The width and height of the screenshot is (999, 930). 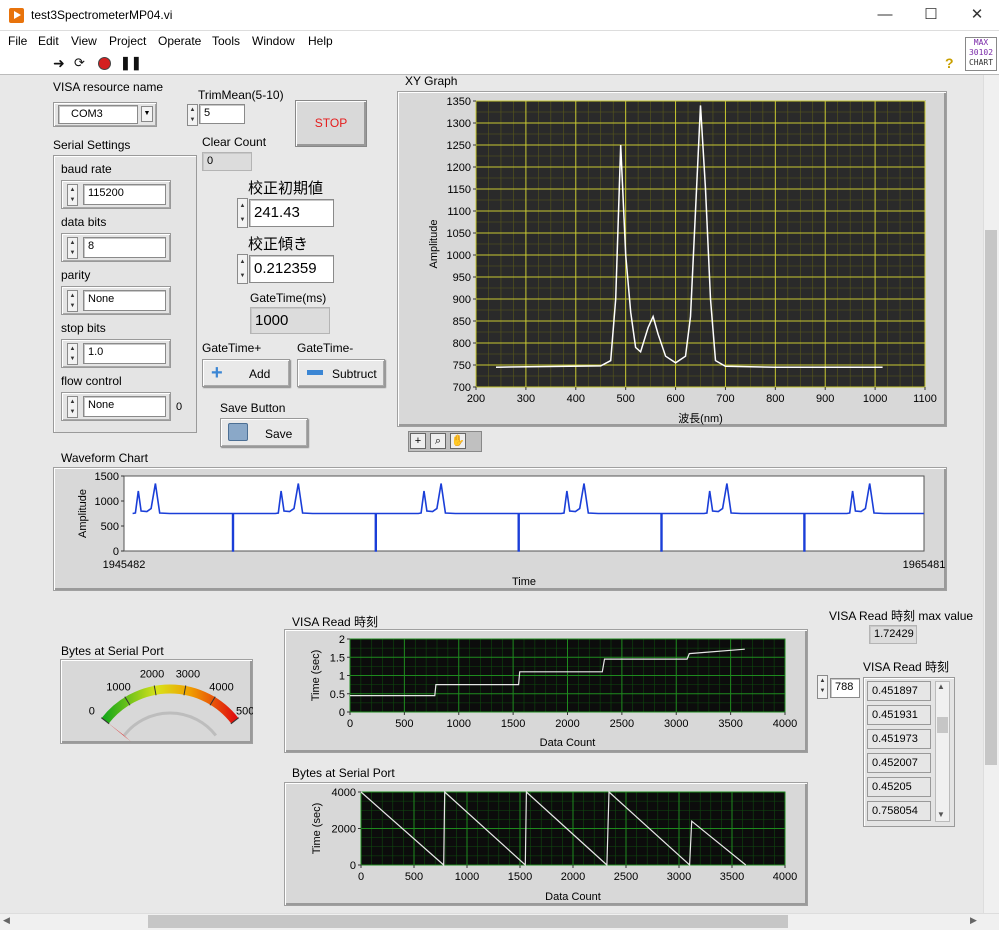 I want to click on calib-slope-label: 校正傾き, so click(x=278, y=244).